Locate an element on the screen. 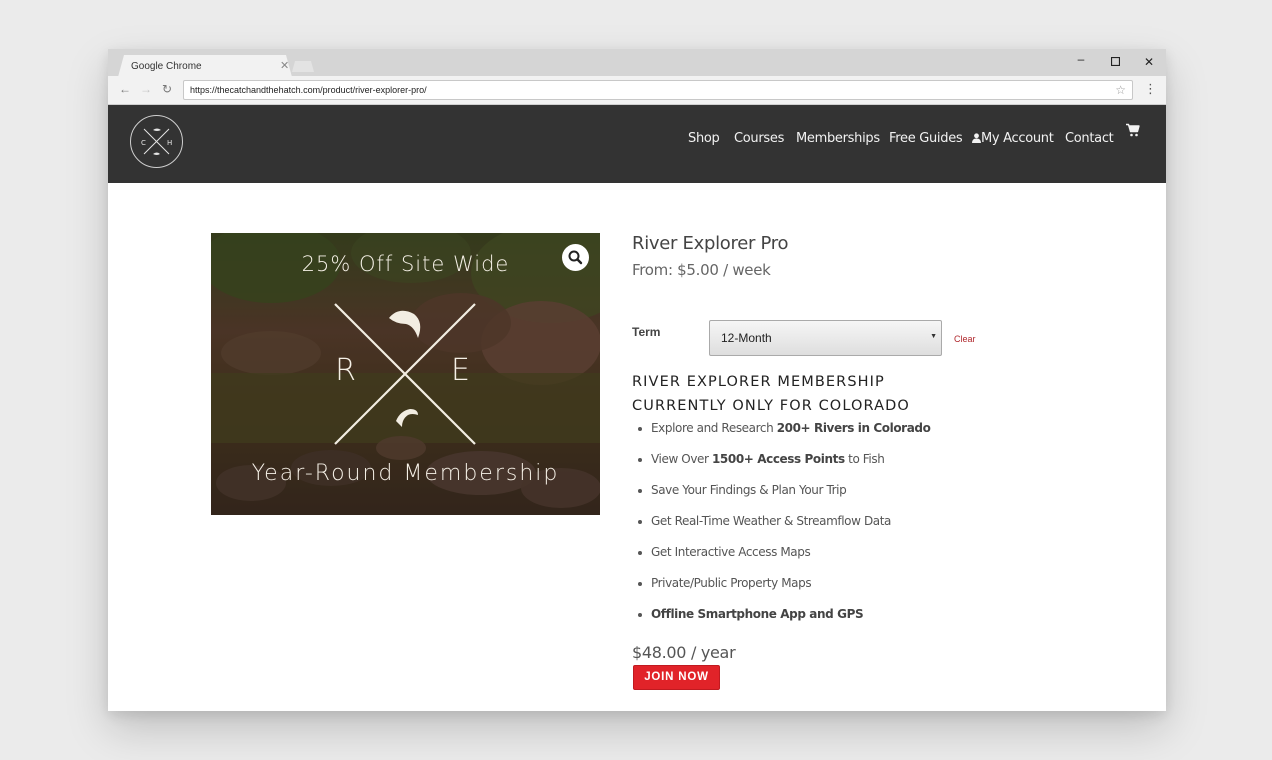 This screenshot has width=1272, height=760. nav-my-account: My Account is located at coordinates (1013, 138).